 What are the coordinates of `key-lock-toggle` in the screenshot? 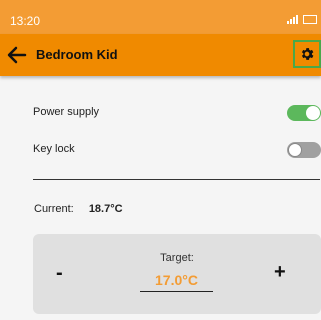 It's located at (304, 150).